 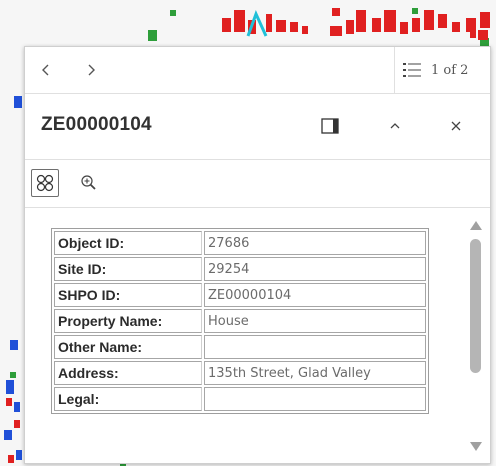 I want to click on collapse-button, so click(x=395, y=126).